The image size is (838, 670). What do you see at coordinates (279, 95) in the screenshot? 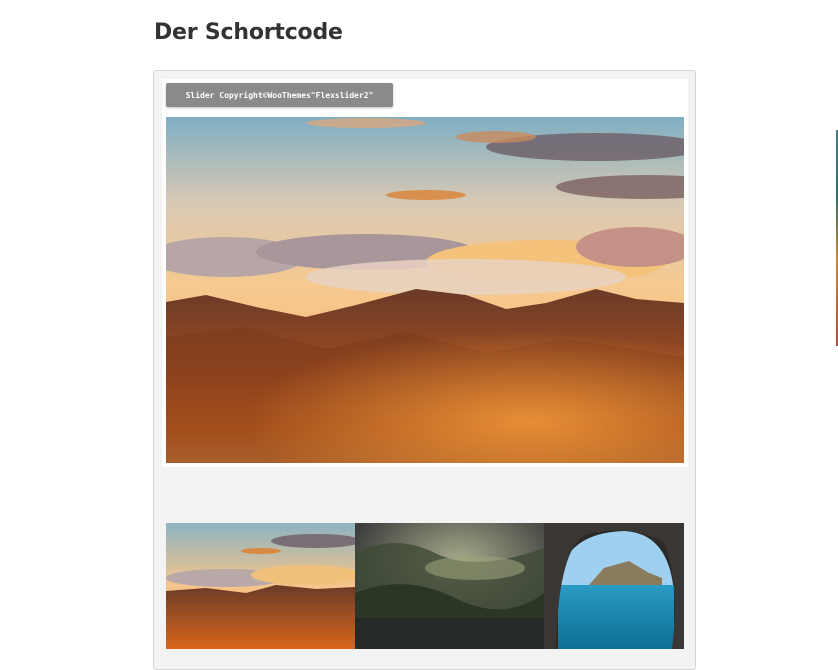
I see `shortcode-badge: Slider Copyright©WooThemes"Flexslider2"` at bounding box center [279, 95].